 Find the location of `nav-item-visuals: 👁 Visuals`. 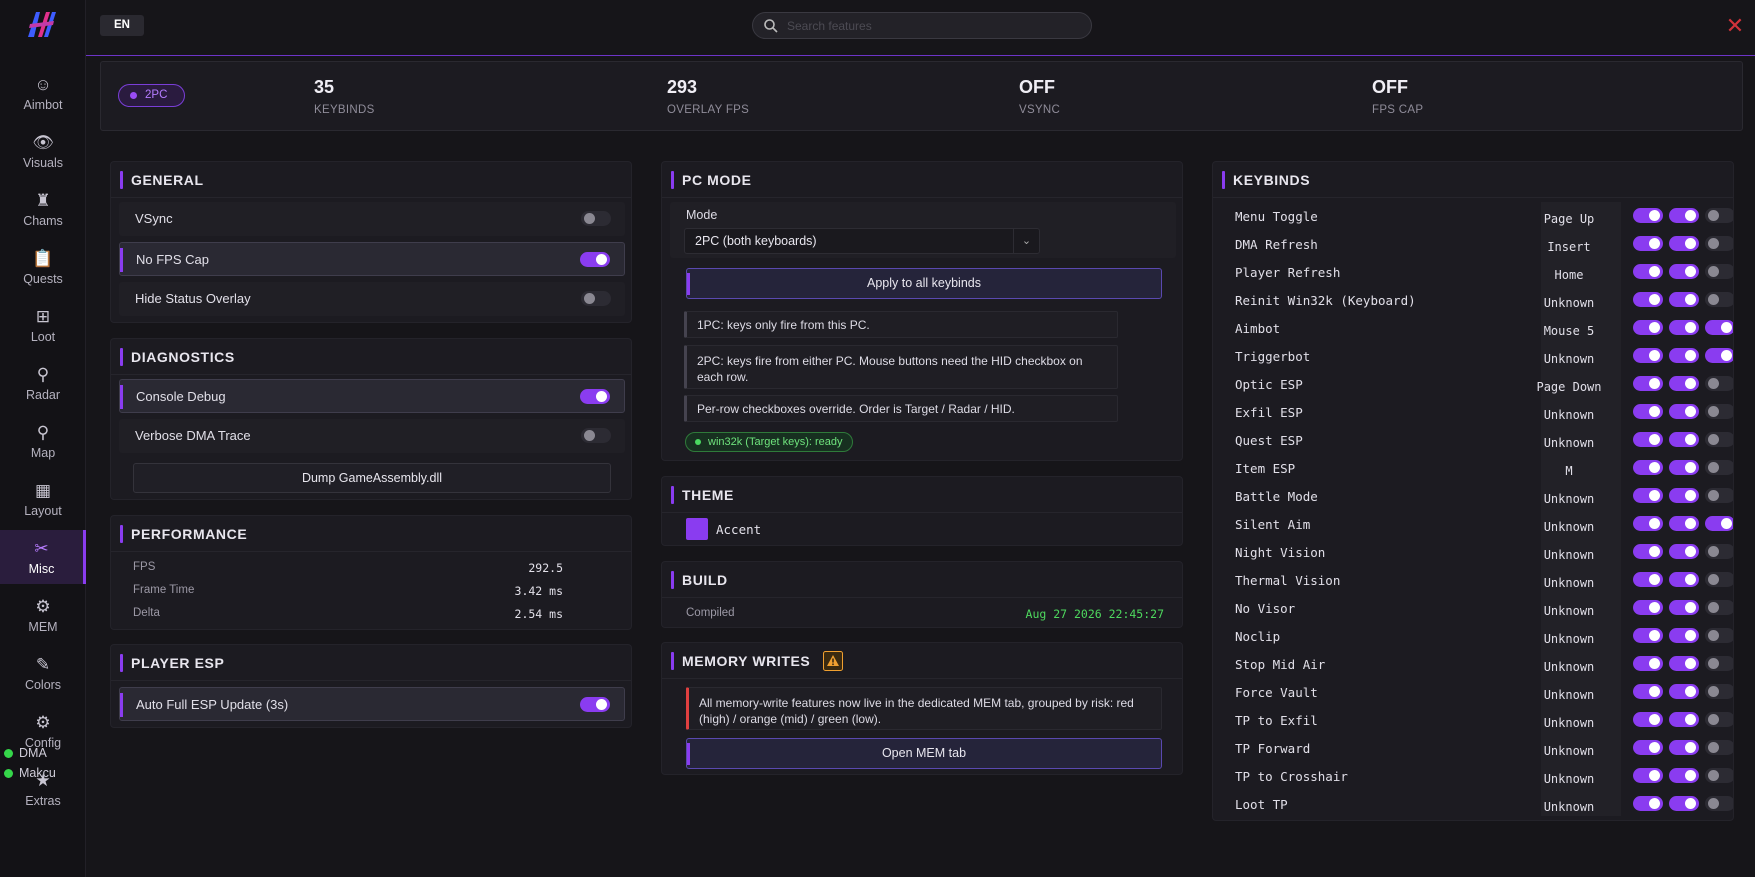

nav-item-visuals: 👁 Visuals is located at coordinates (43, 151).